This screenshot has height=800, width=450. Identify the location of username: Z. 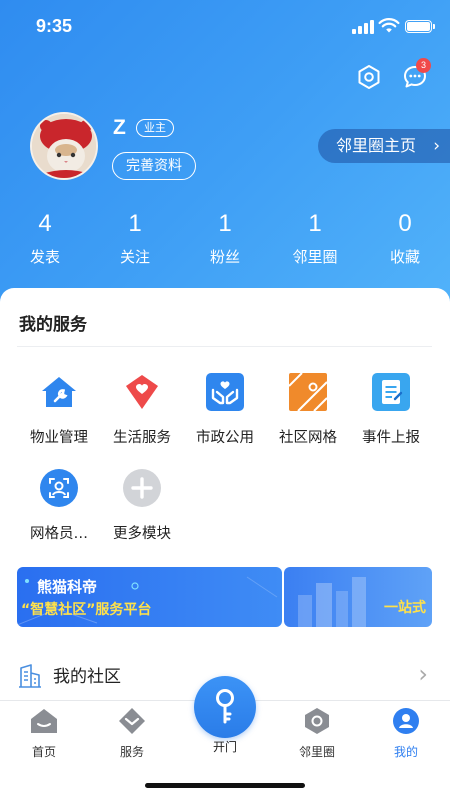
(119, 127).